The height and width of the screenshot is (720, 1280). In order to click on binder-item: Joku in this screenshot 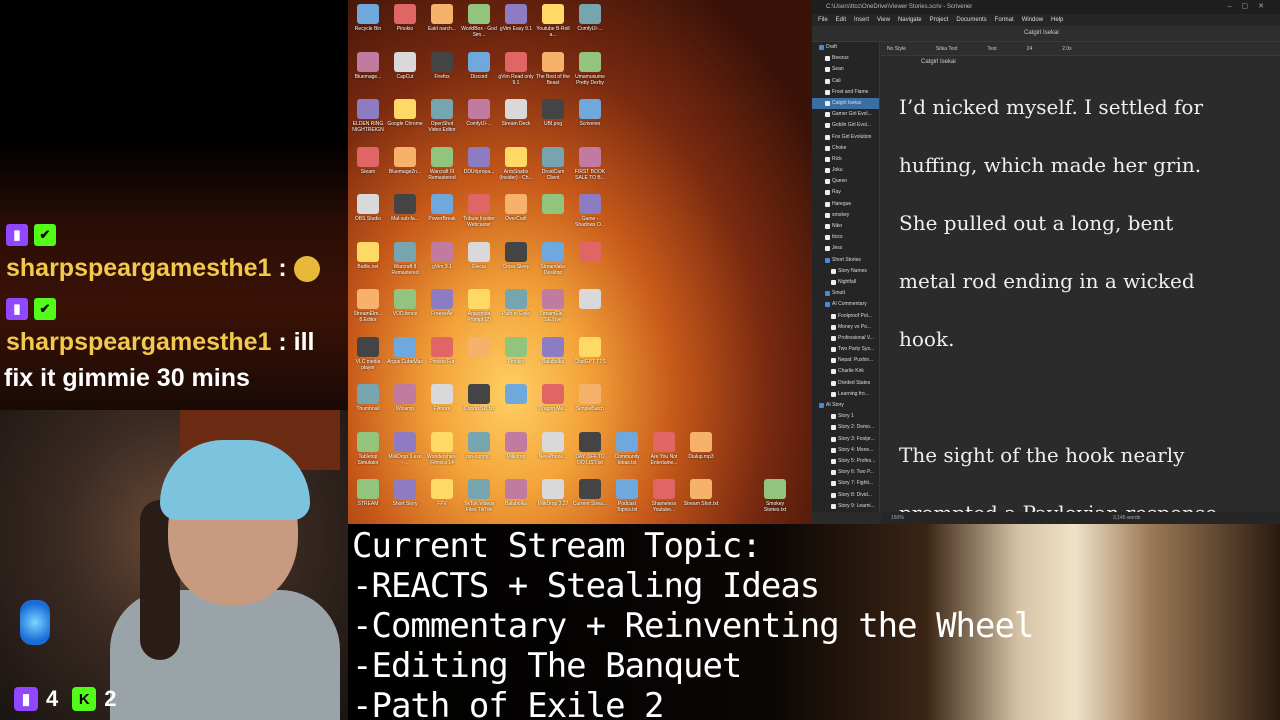, I will do `click(845, 170)`.